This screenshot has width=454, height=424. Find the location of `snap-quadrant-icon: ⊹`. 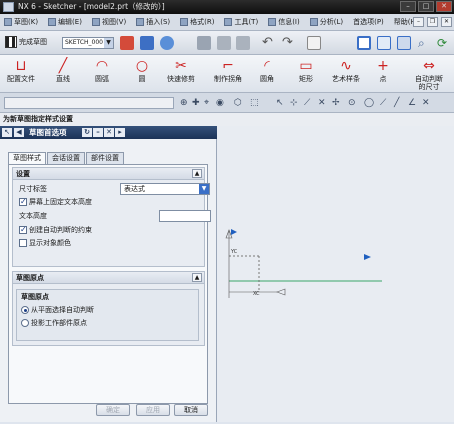

snap-quadrant-icon: ⊹ is located at coordinates (294, 103).